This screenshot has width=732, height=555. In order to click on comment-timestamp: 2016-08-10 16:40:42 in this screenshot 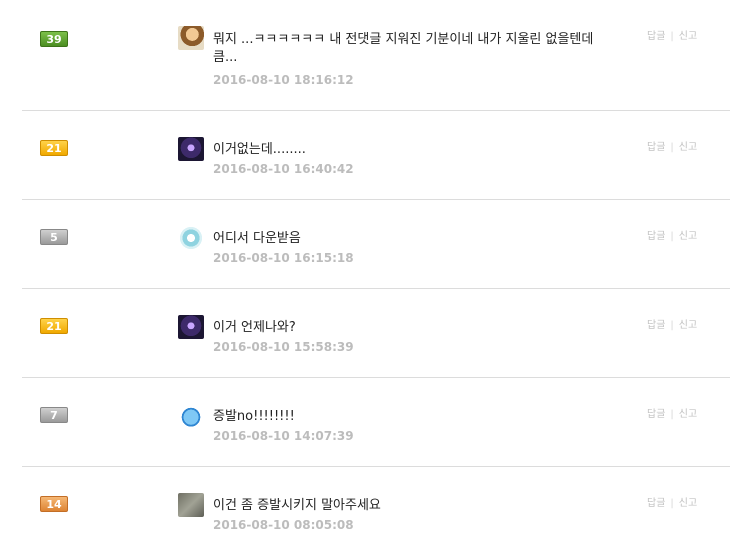, I will do `click(283, 169)`.